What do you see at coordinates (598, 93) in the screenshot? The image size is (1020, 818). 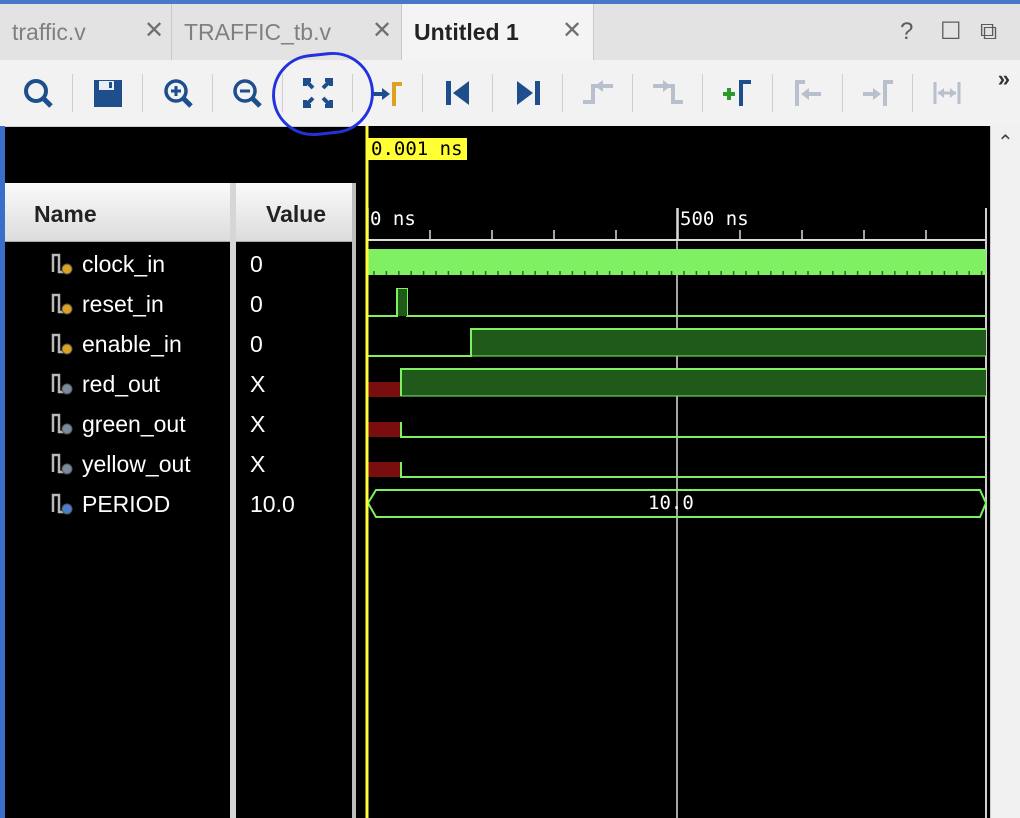 I see `previous-transition-icon` at bounding box center [598, 93].